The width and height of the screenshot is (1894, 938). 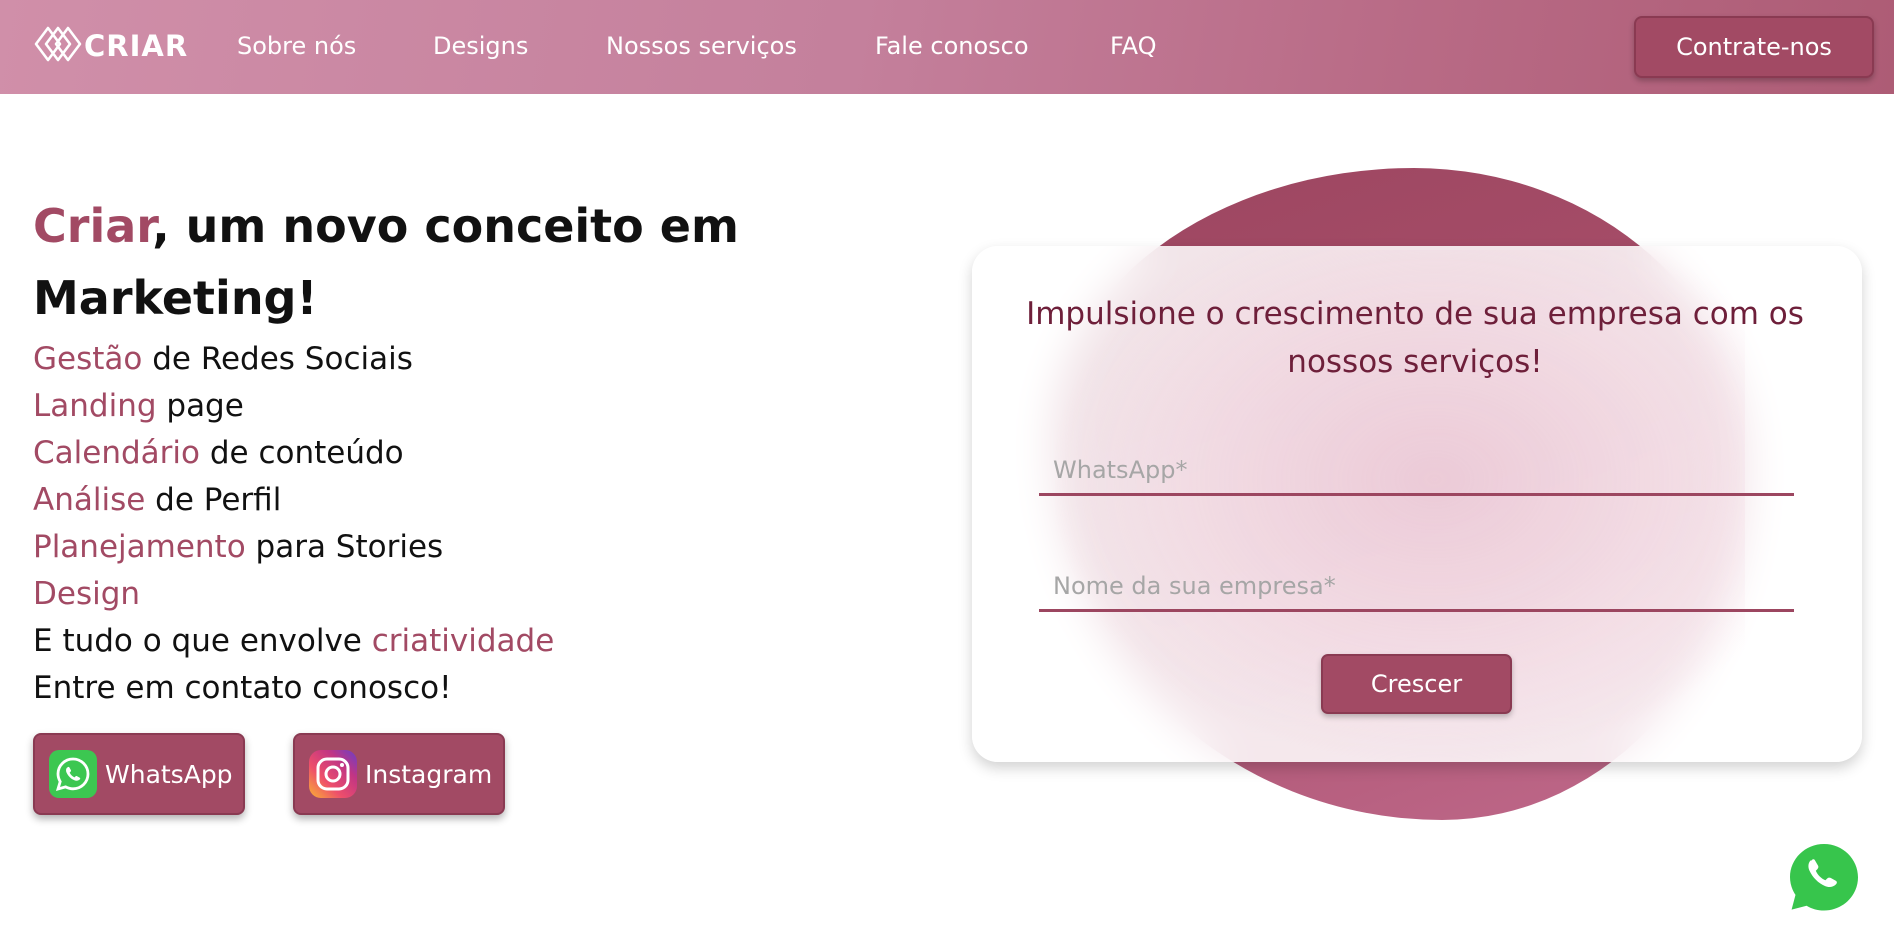 I want to click on hero-headline: Criar, um novo conceito em Marketing!, so click(x=413, y=262).